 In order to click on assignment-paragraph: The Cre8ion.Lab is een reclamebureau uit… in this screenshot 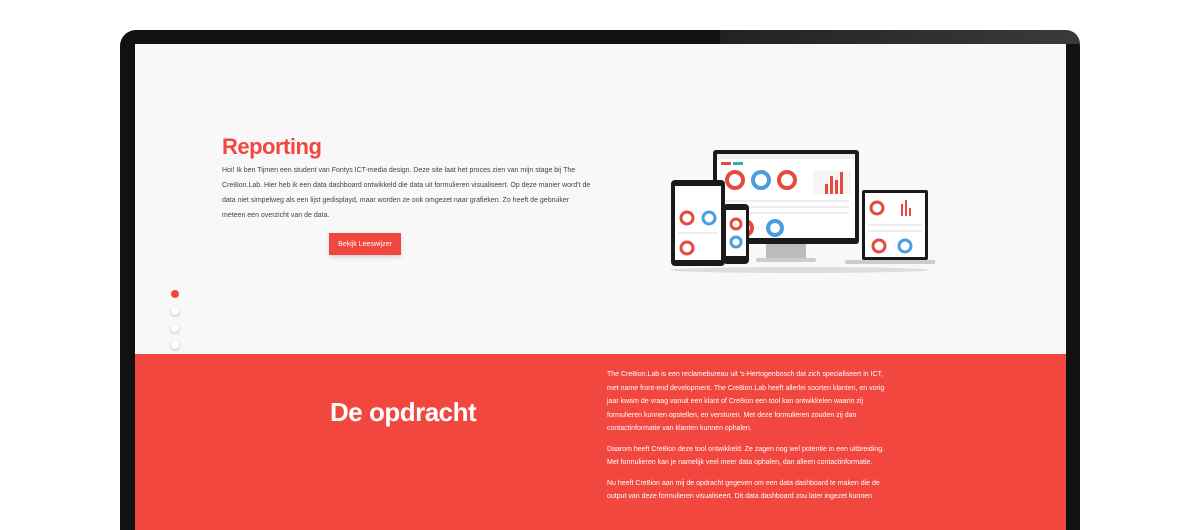, I will do `click(746, 401)`.